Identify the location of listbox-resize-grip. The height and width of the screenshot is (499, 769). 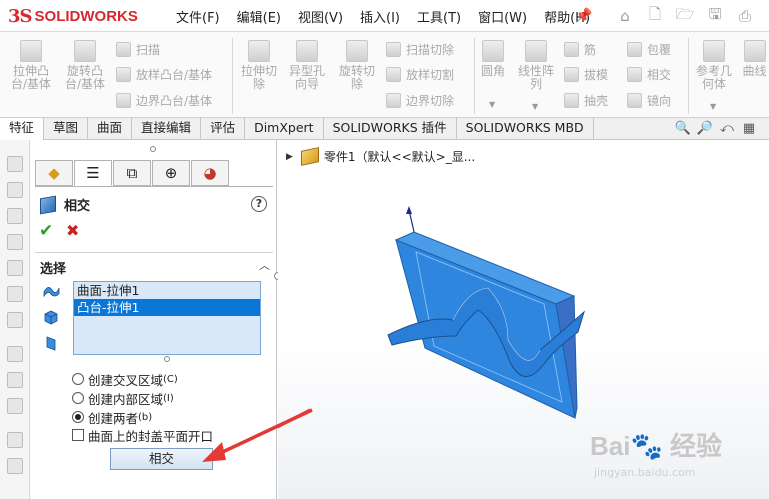
(167, 359).